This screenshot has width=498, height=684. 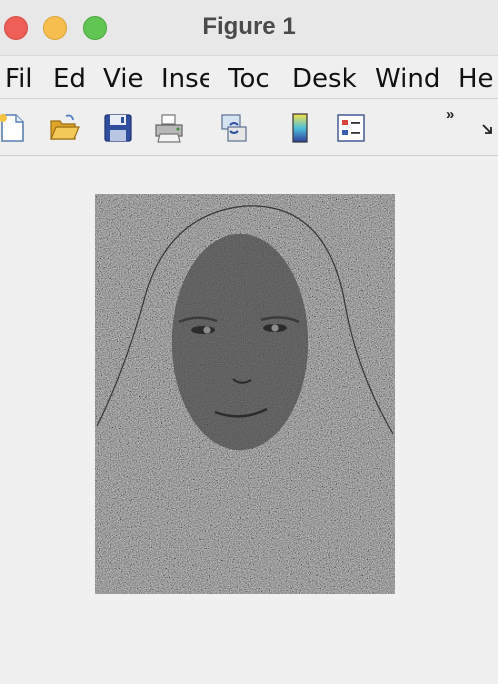 What do you see at coordinates (64, 128) in the screenshot?
I see `open-folder-icon` at bounding box center [64, 128].